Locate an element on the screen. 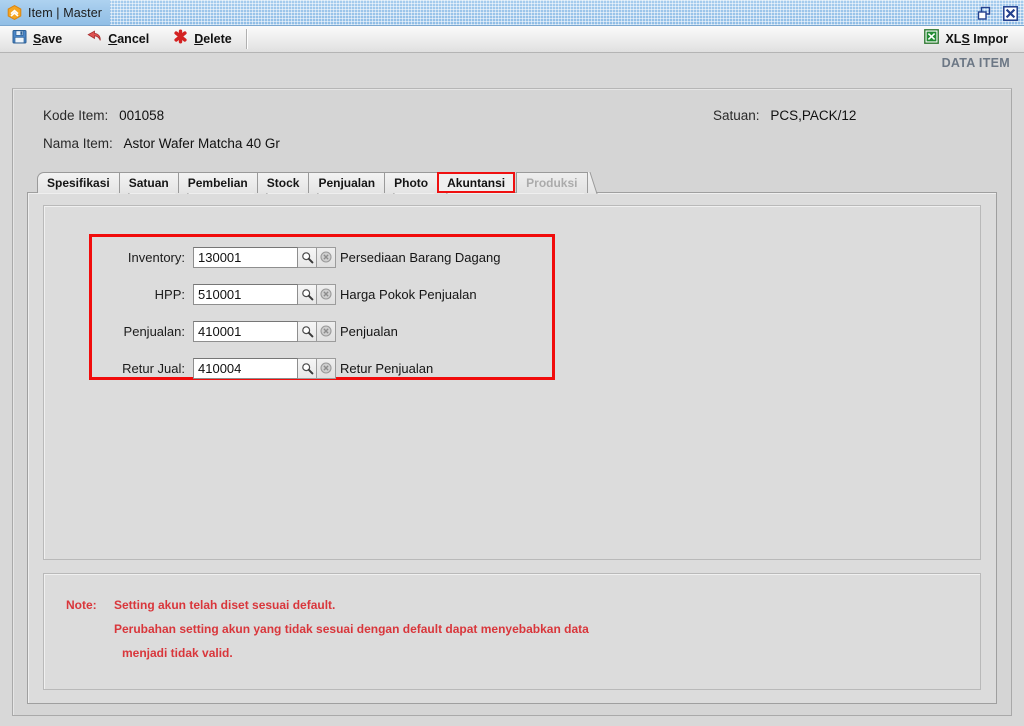  satuan-field: Satuan: PCS,PACK/12 is located at coordinates (784, 115).